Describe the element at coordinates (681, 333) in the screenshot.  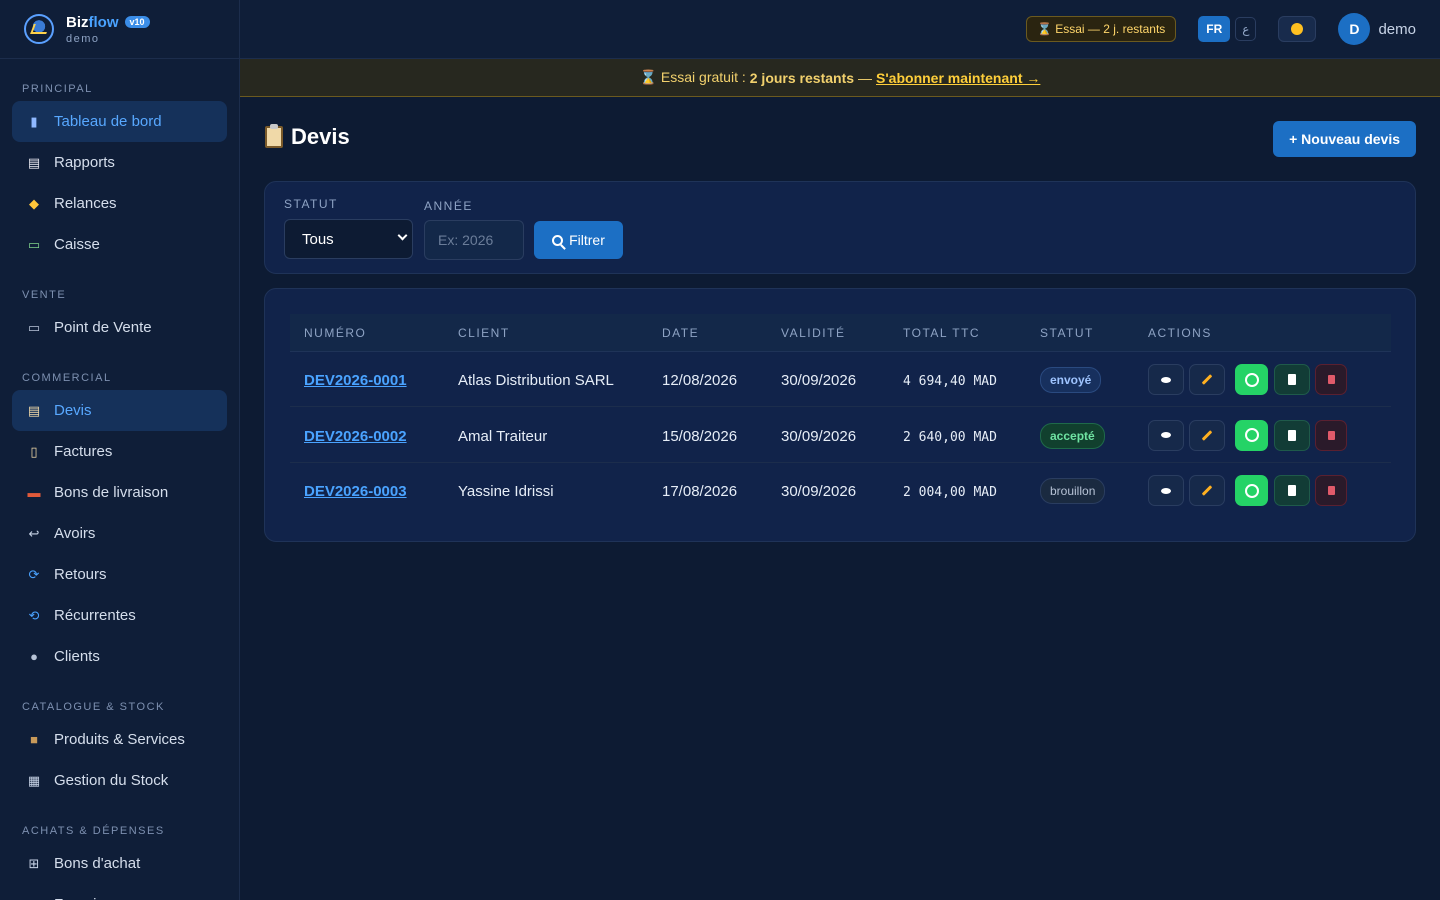
I see `col-date: DATE` at that location.